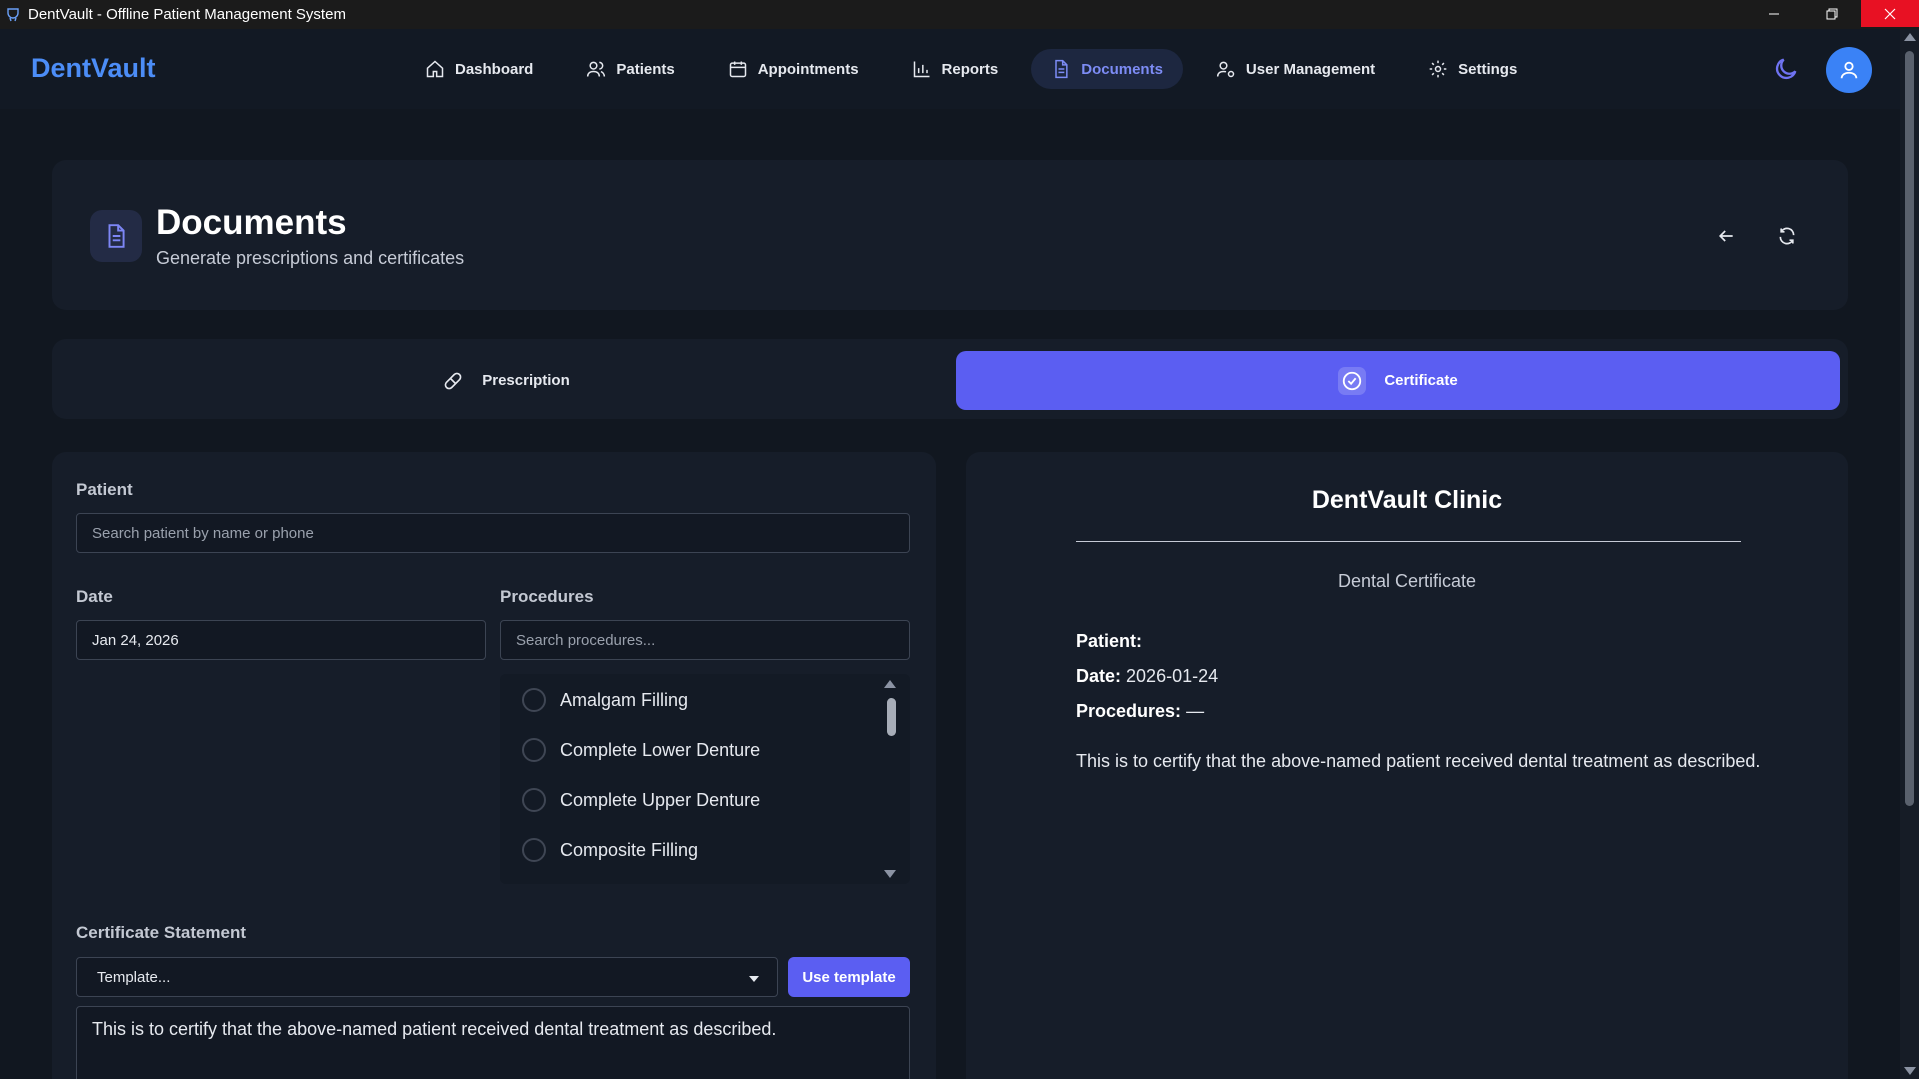 Image resolution: width=1919 pixels, height=1079 pixels. What do you see at coordinates (93, 68) in the screenshot?
I see `brand-logo: DentVault` at bounding box center [93, 68].